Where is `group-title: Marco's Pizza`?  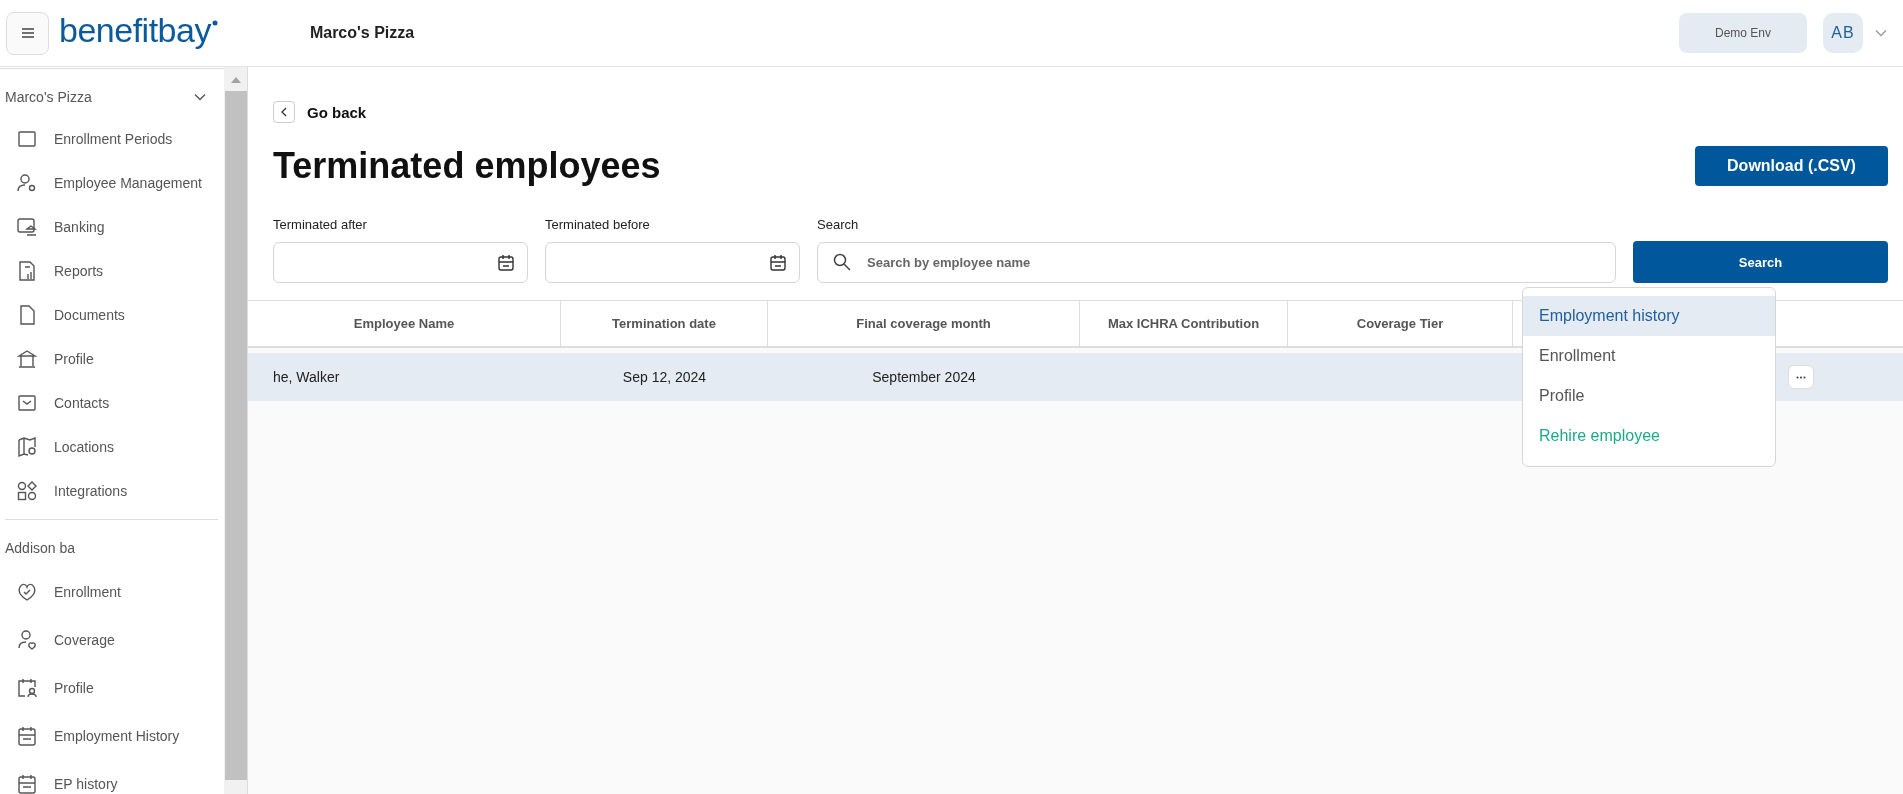
group-title: Marco's Pizza is located at coordinates (48, 97).